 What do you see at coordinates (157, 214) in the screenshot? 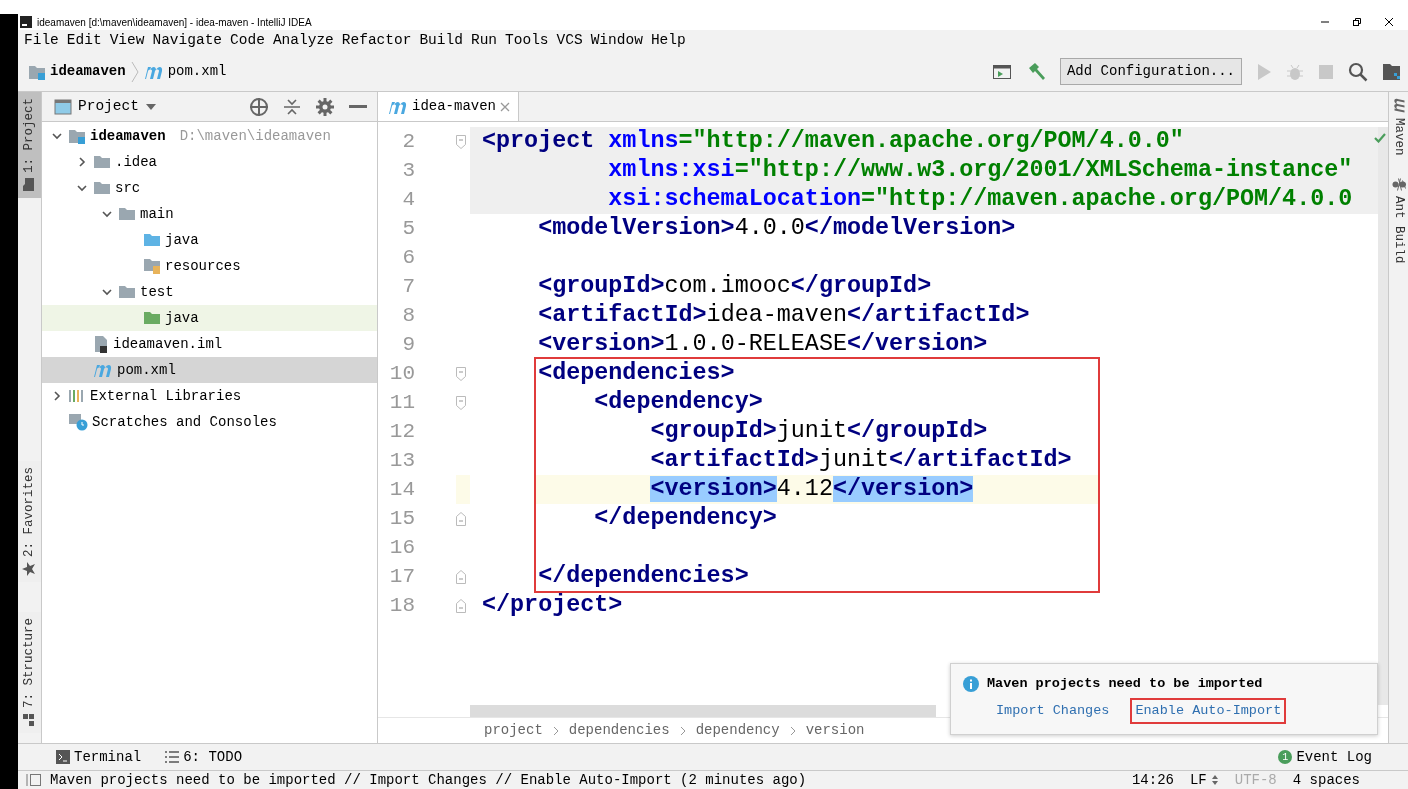
I see `tree-item-label: main` at bounding box center [157, 214].